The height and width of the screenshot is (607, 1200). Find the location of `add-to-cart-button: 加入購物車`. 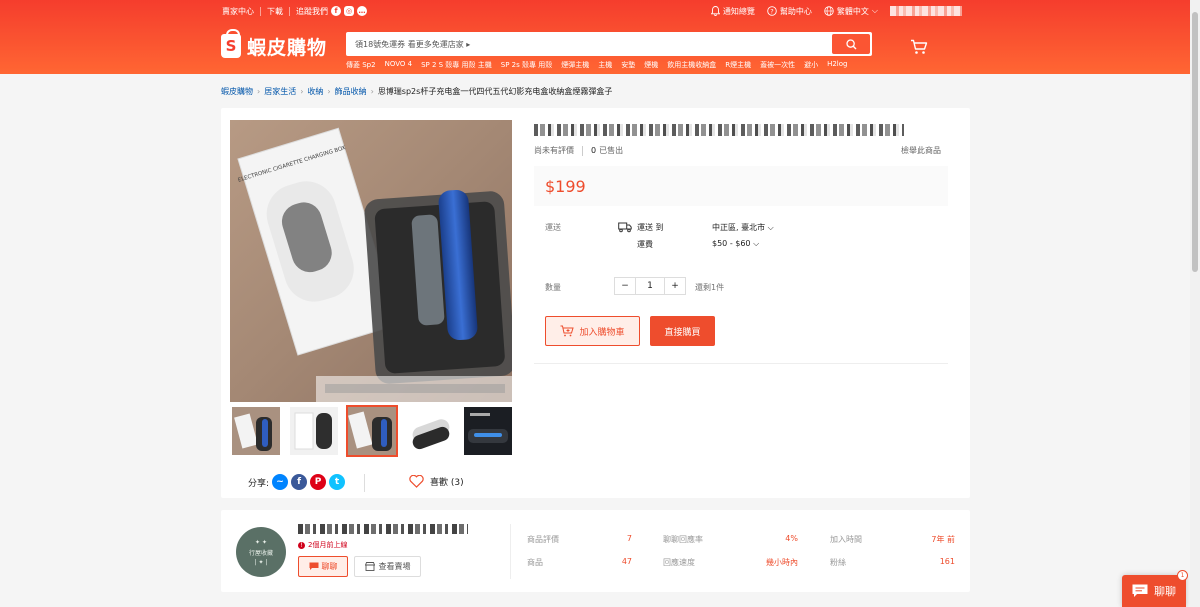

add-to-cart-button: 加入購物車 is located at coordinates (592, 331).